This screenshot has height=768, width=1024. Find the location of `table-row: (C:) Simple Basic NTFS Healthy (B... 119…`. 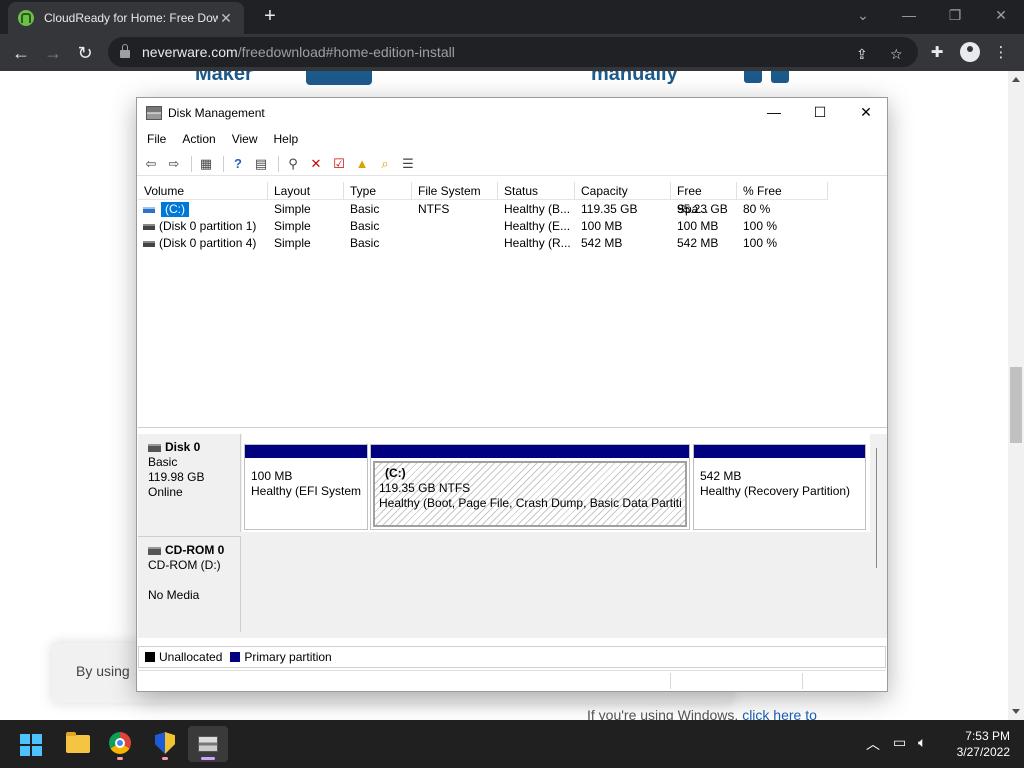

table-row: (C:) Simple Basic NTFS Healthy (B... 119… is located at coordinates (483, 209).